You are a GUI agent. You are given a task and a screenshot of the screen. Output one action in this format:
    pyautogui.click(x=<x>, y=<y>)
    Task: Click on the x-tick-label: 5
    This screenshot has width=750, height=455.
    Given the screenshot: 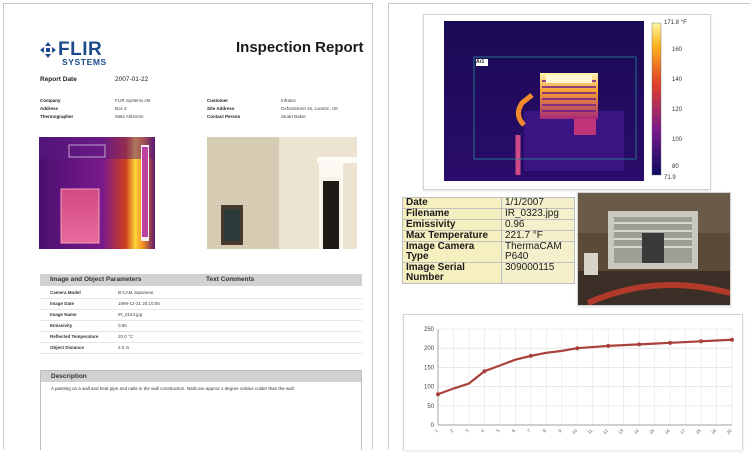 What is the action you would take?
    pyautogui.click(x=498, y=431)
    